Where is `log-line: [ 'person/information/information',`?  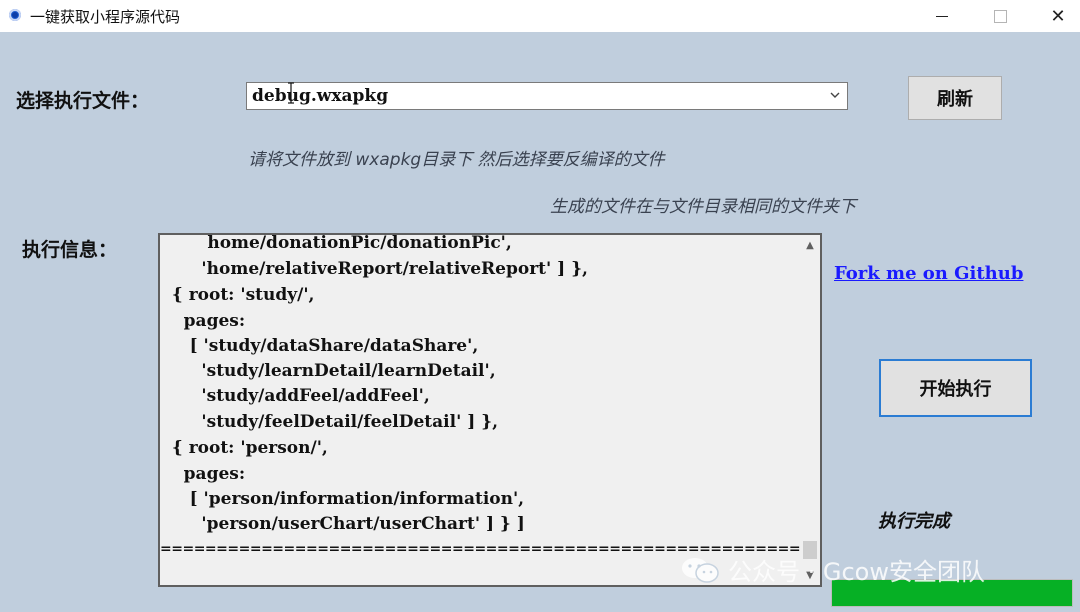 log-line: [ 'person/information/information', is located at coordinates (342, 499).